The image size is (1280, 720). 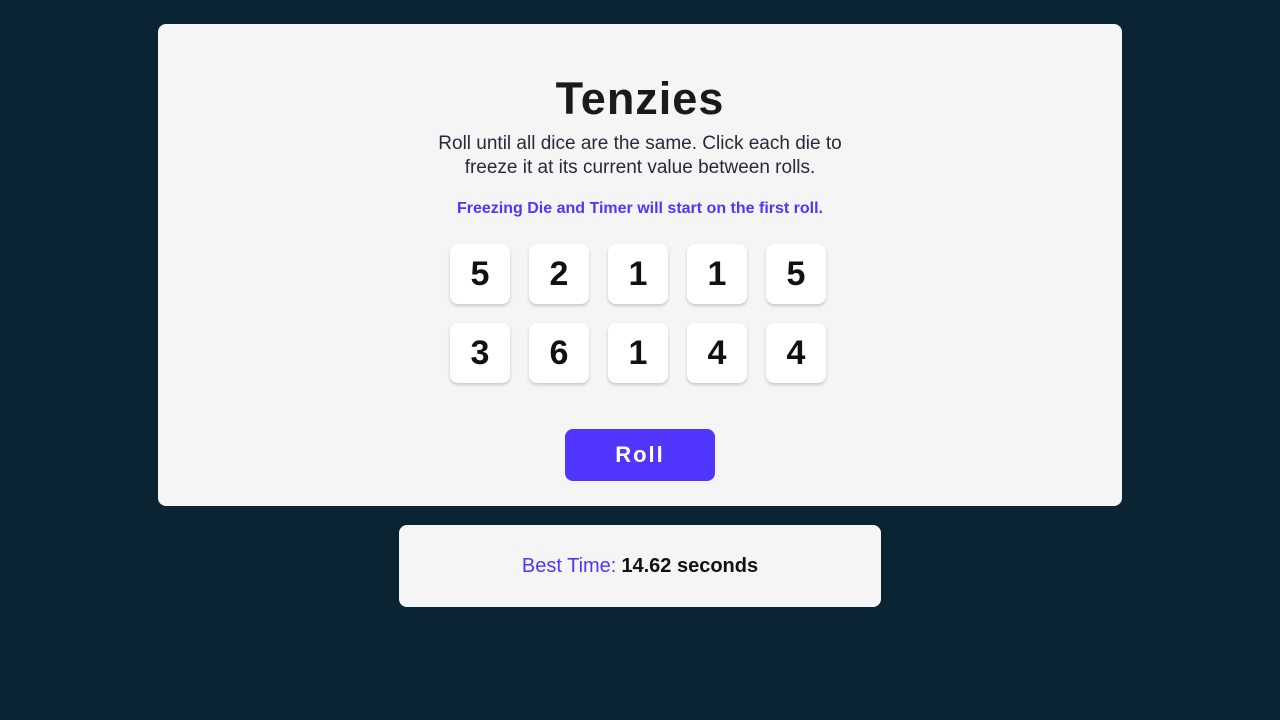 I want to click on die-10: 4, so click(x=796, y=353).